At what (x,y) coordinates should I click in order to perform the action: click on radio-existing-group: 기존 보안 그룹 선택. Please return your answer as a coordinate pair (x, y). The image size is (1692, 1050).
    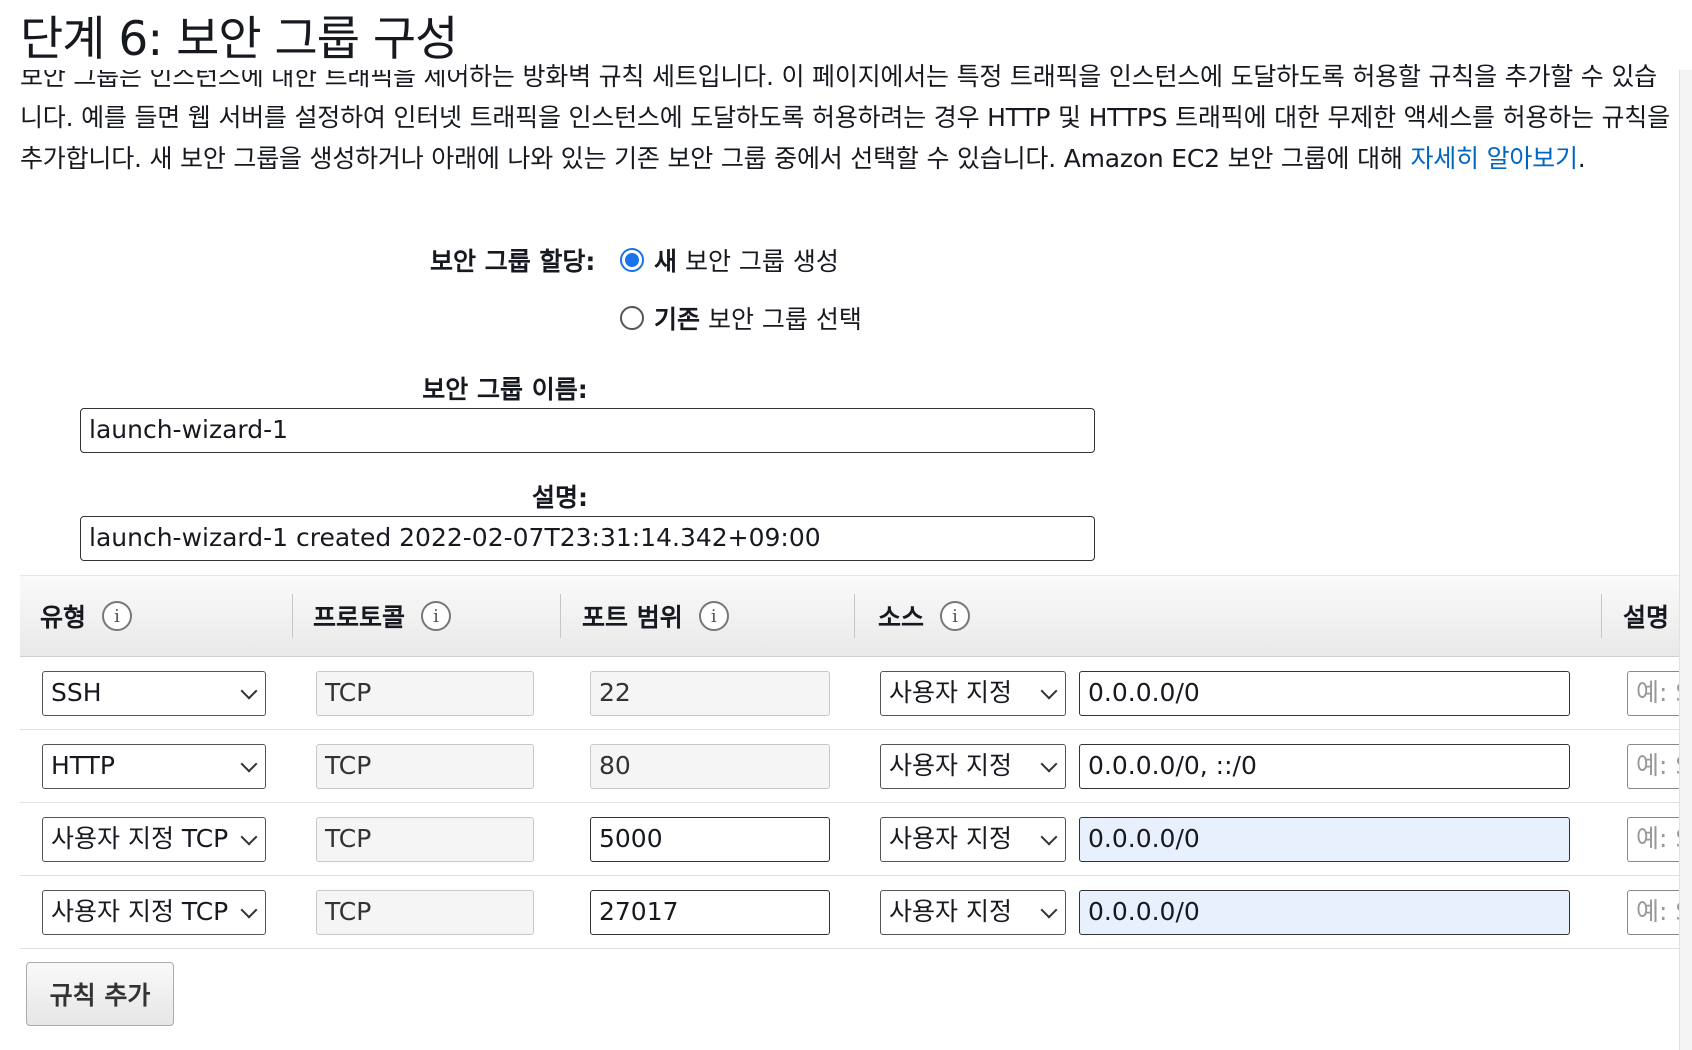
    Looking at the image, I should click on (741, 318).